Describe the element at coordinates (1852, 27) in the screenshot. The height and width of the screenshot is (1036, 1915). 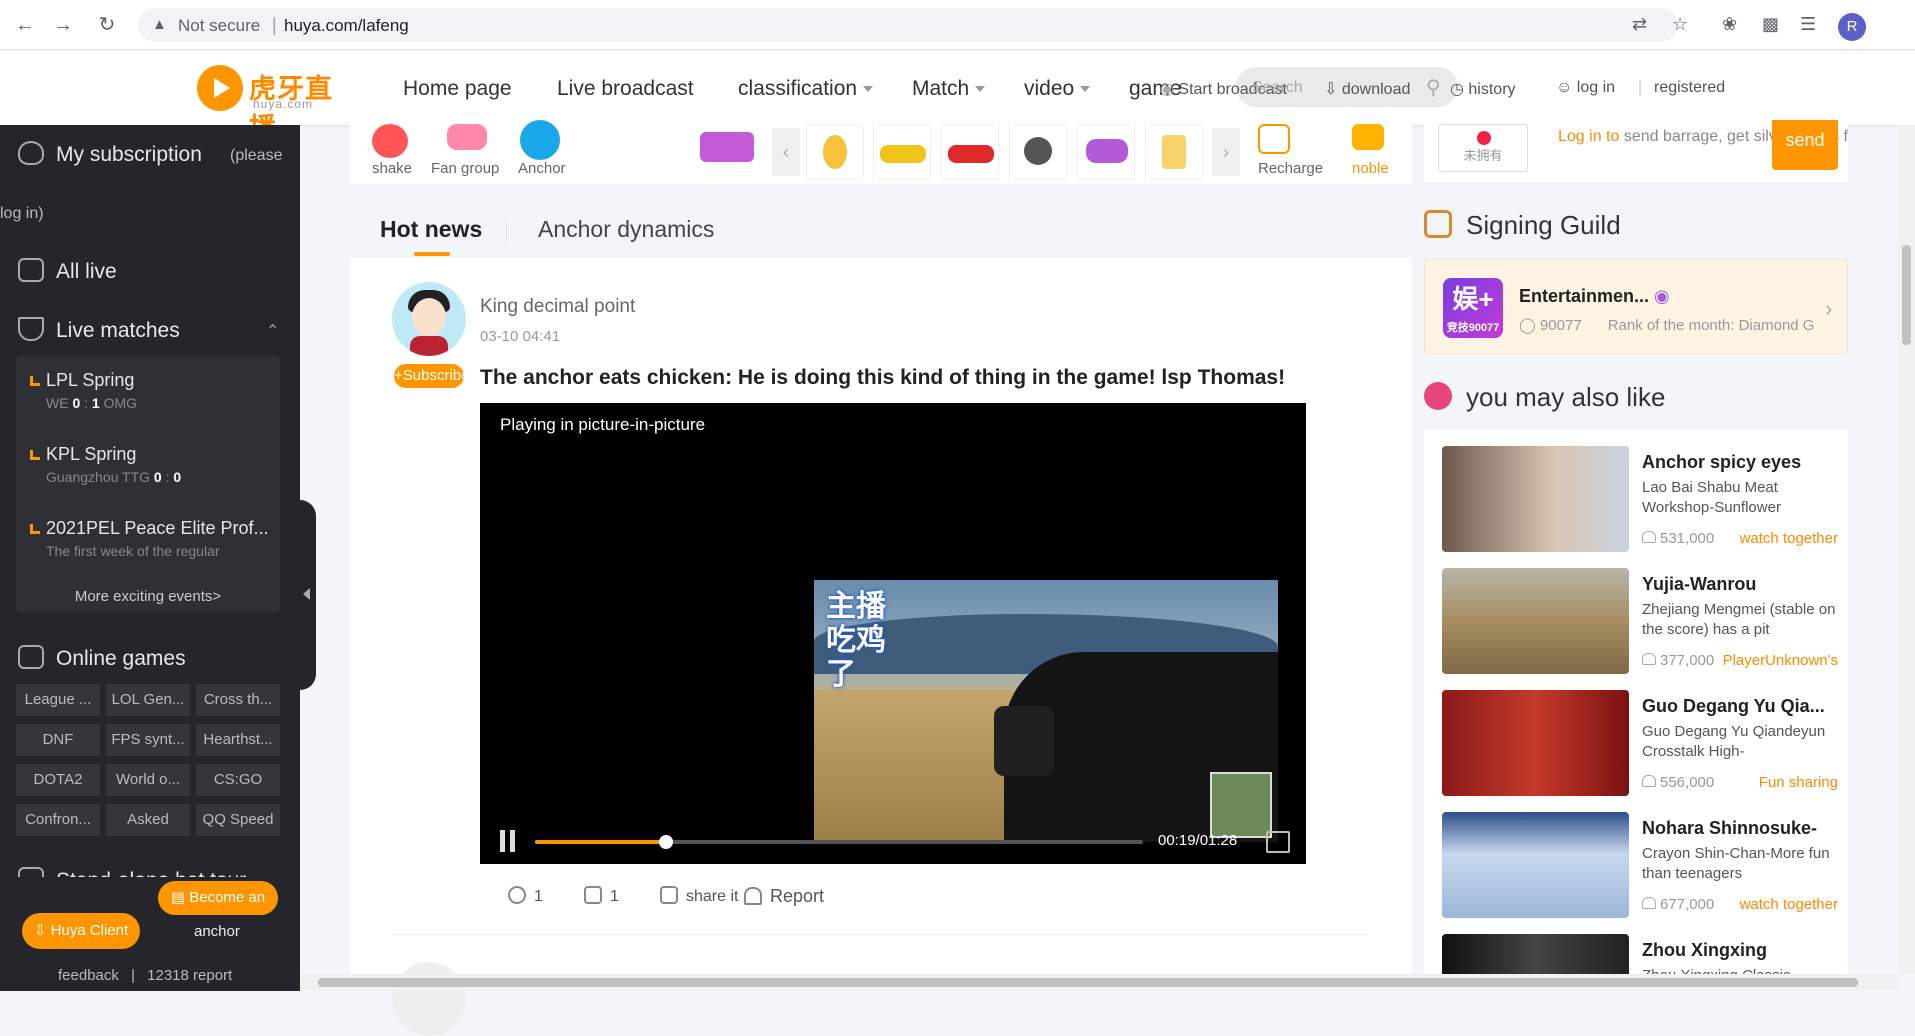
I see `profile-avatar: R` at that location.